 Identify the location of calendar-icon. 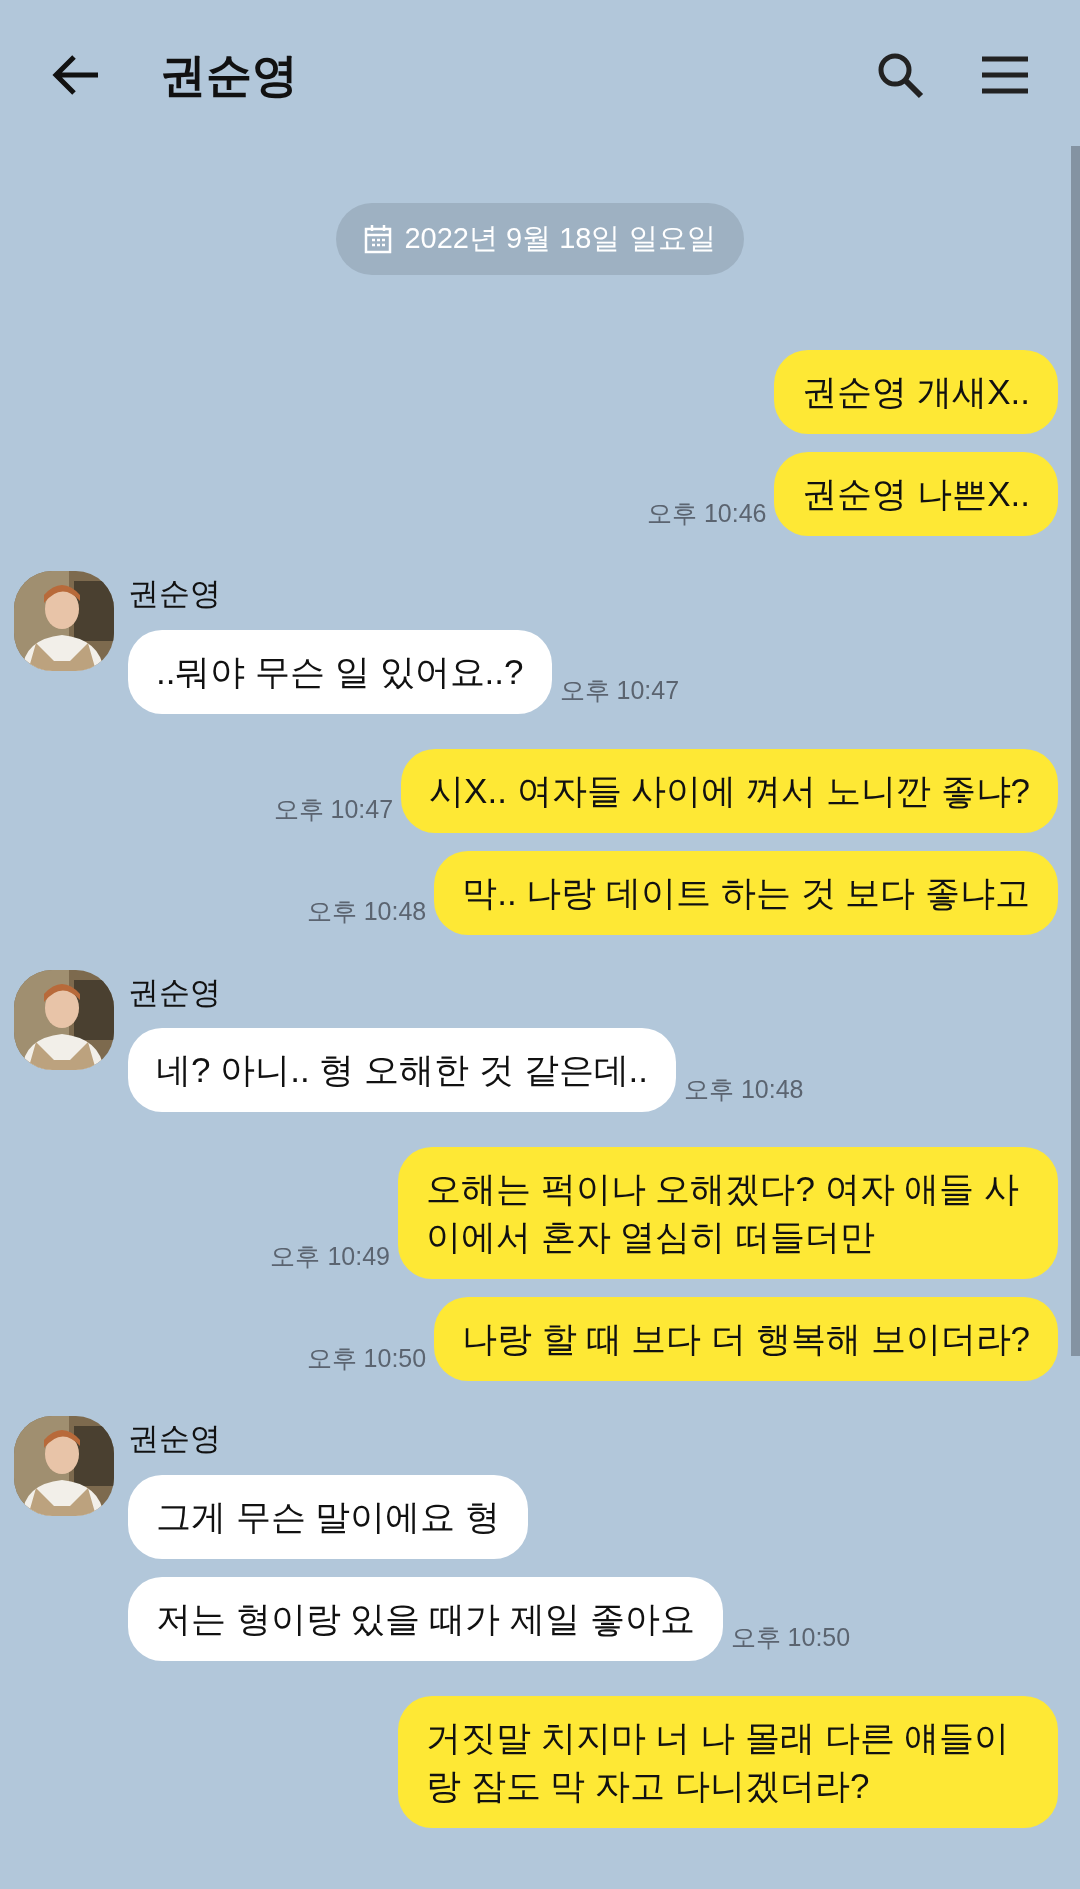
(378, 239).